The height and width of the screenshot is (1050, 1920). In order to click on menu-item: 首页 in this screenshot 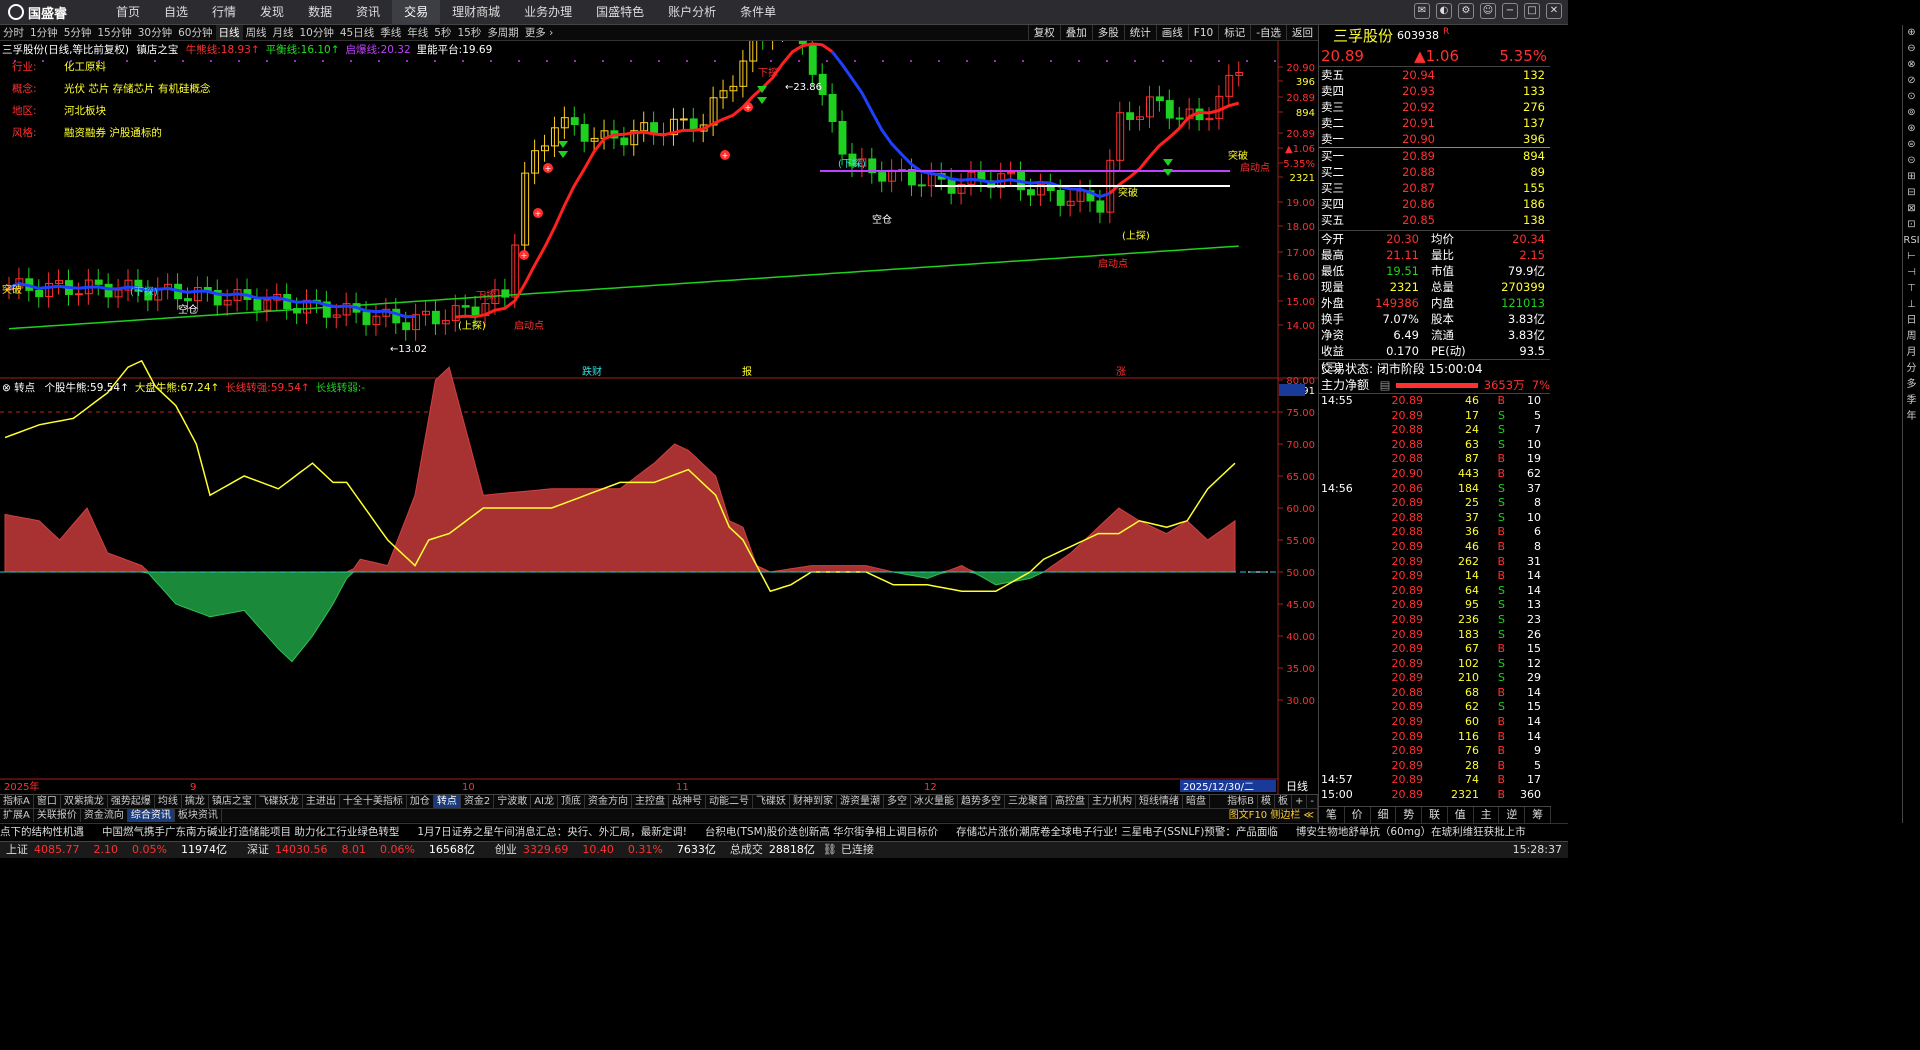, I will do `click(128, 12)`.